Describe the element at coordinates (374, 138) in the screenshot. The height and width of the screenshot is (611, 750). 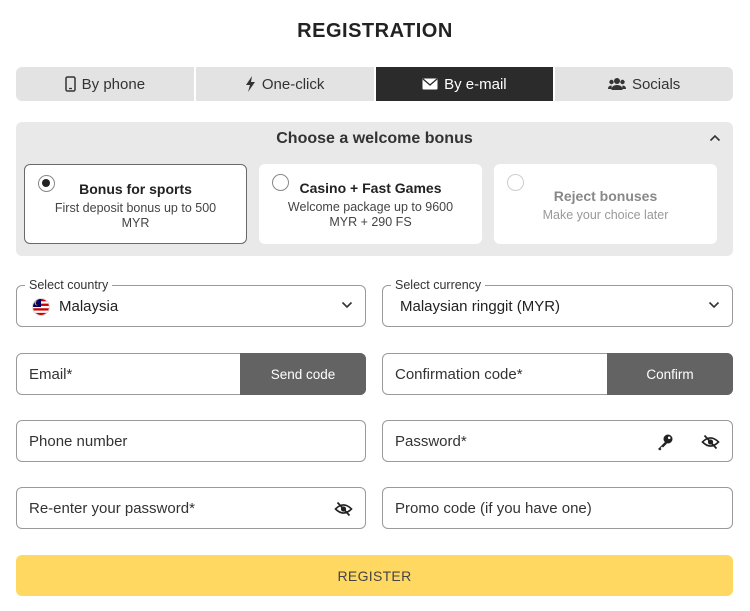
I see `bonus-heading: Choose a welcome bonus` at that location.